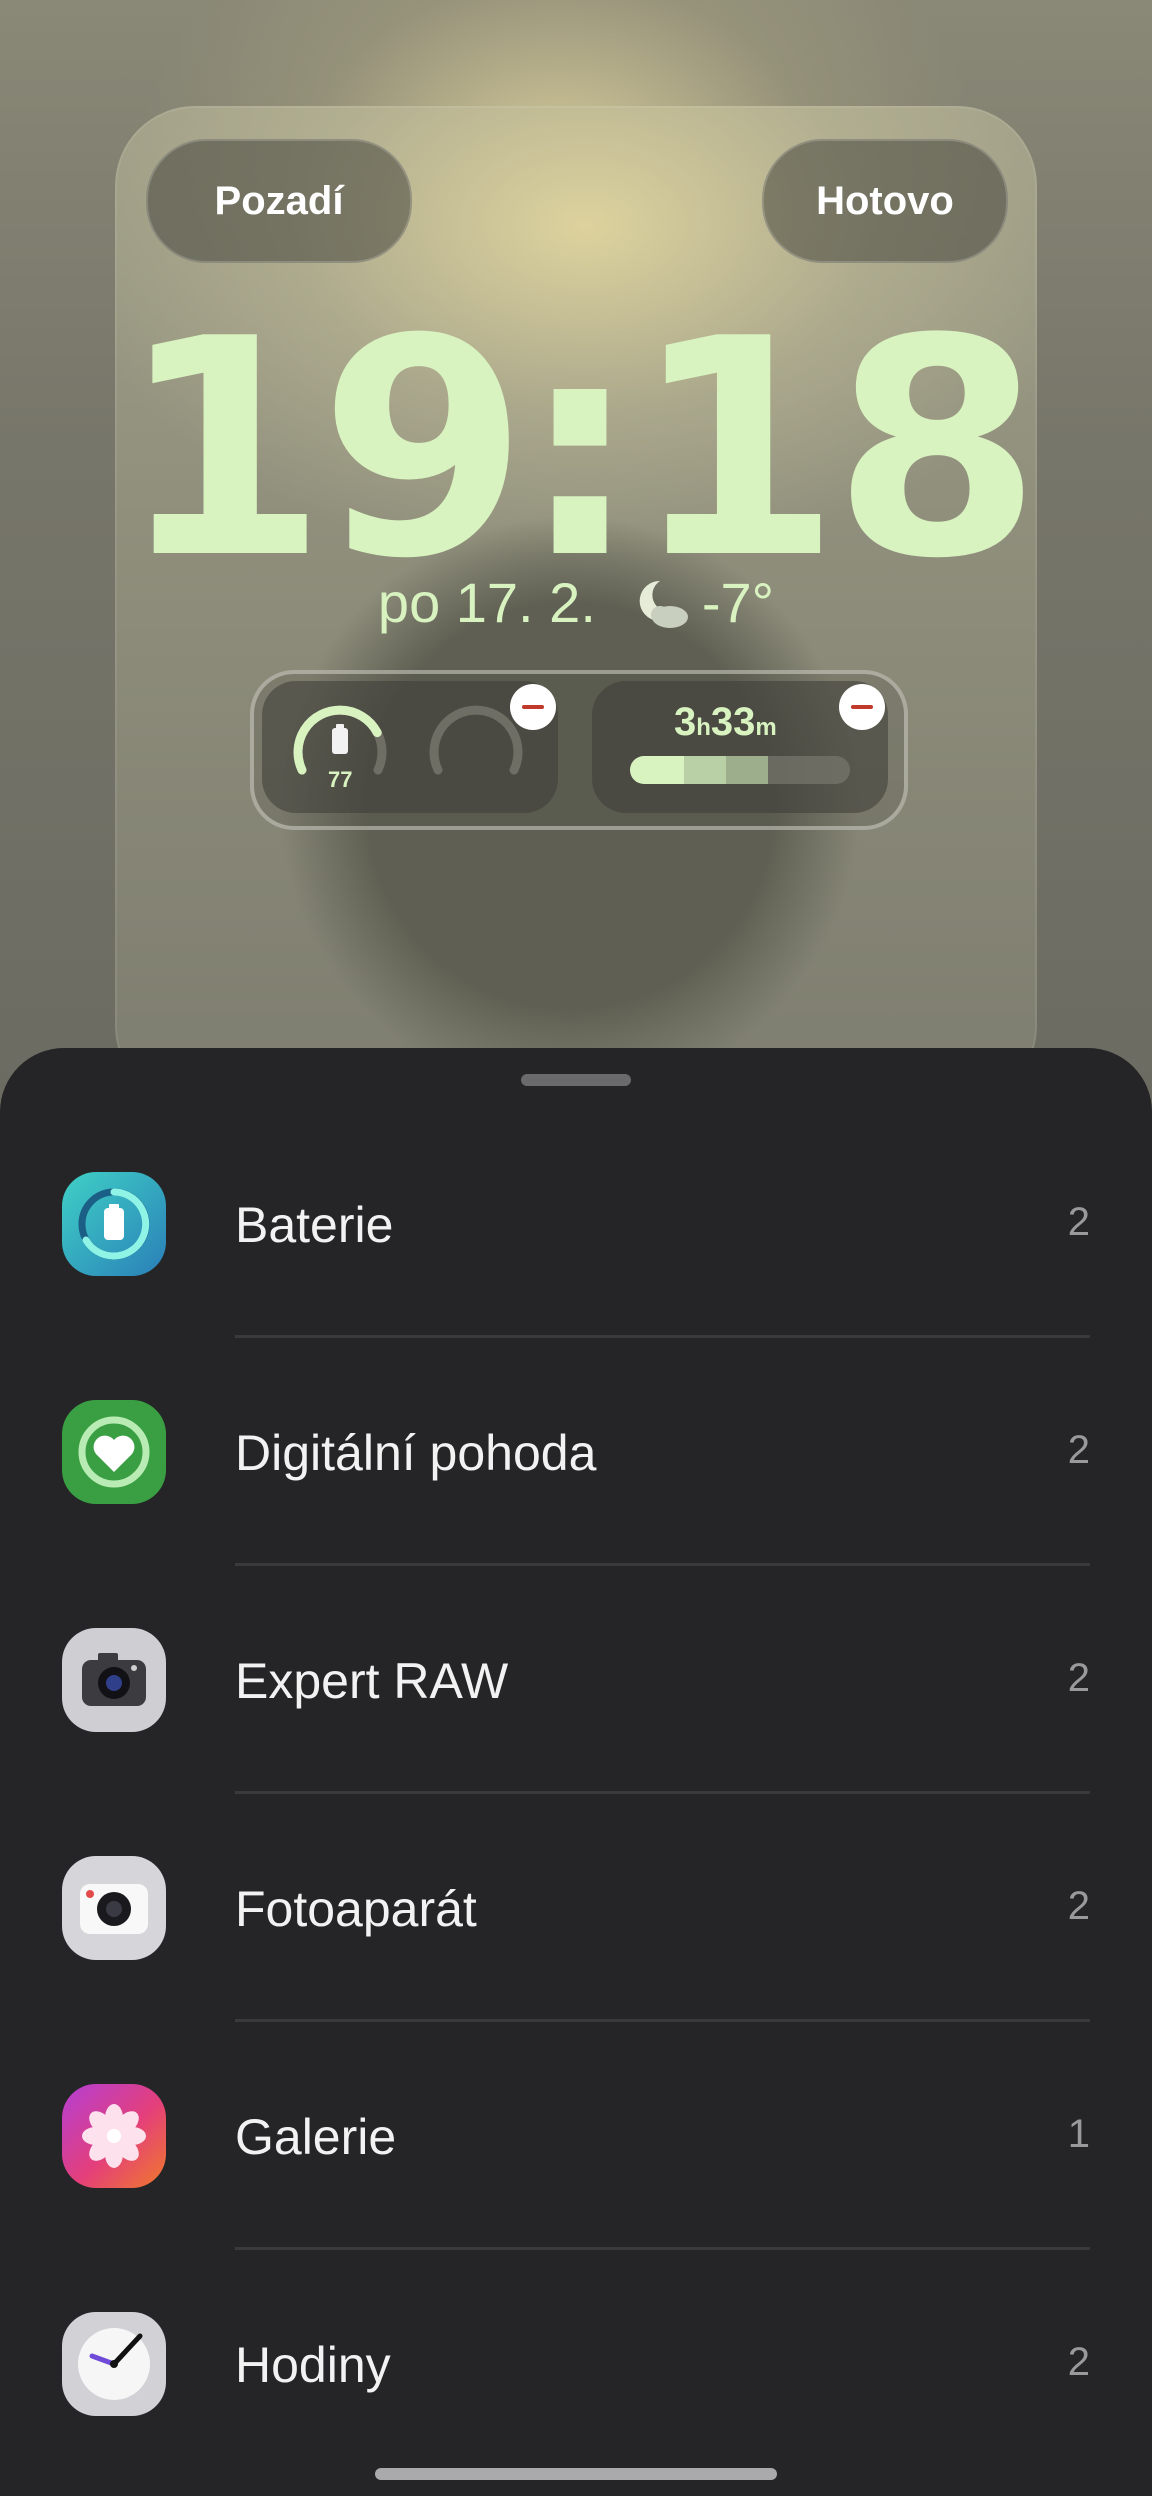 This screenshot has height=2496, width=1152. I want to click on expert-raw-icon, so click(114, 1680).